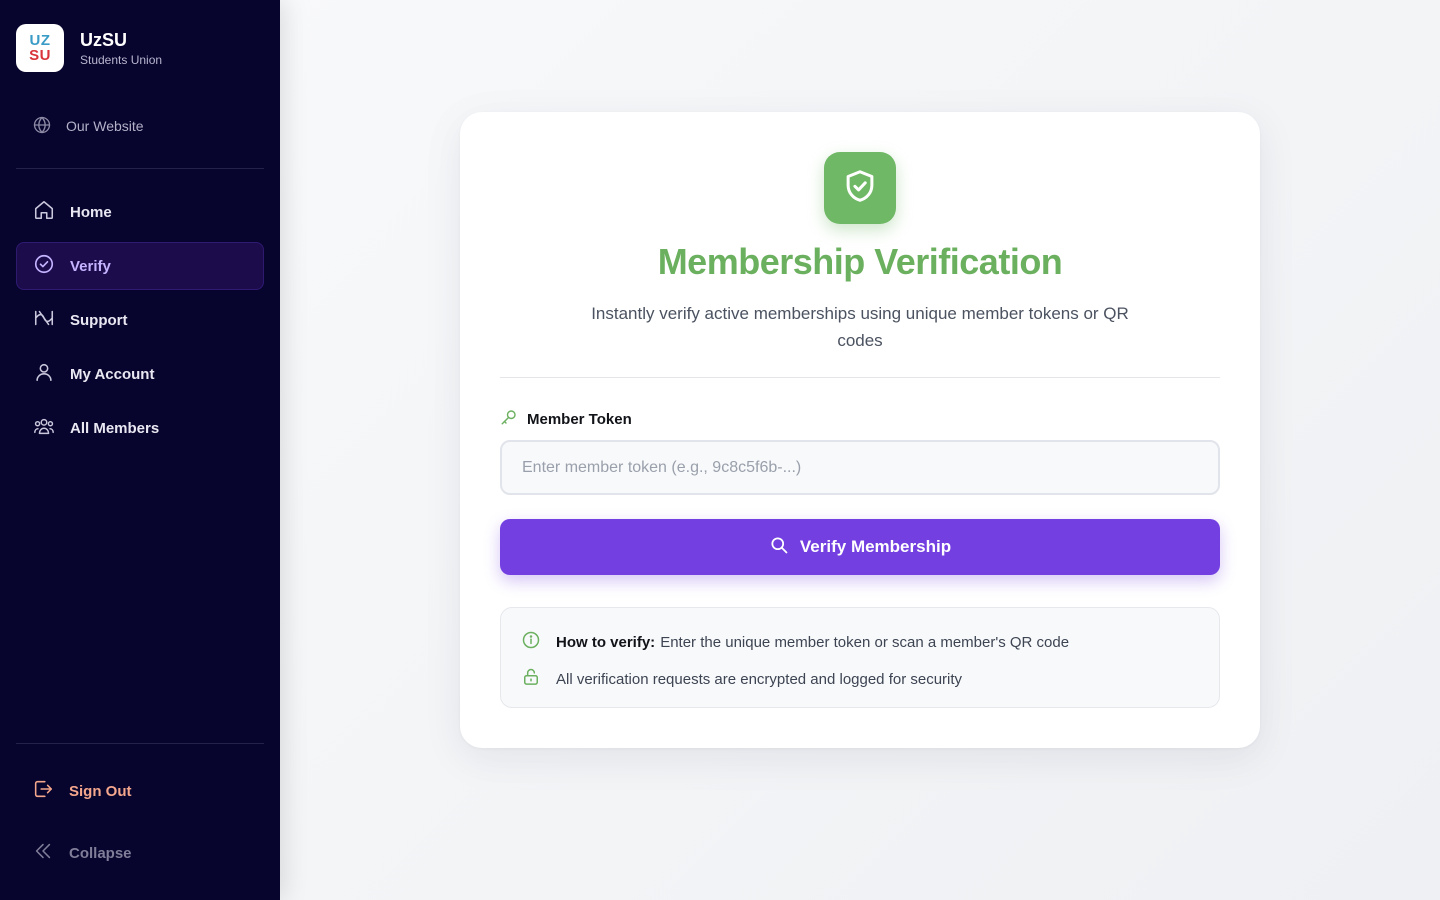  What do you see at coordinates (860, 261) in the screenshot?
I see `page-title: Membership Verification` at bounding box center [860, 261].